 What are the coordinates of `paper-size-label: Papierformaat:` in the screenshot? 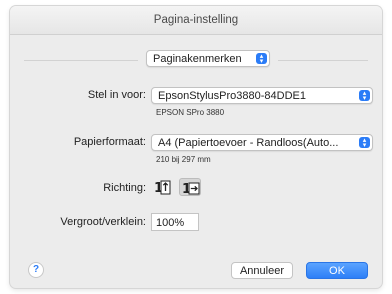 It's located at (109, 142).